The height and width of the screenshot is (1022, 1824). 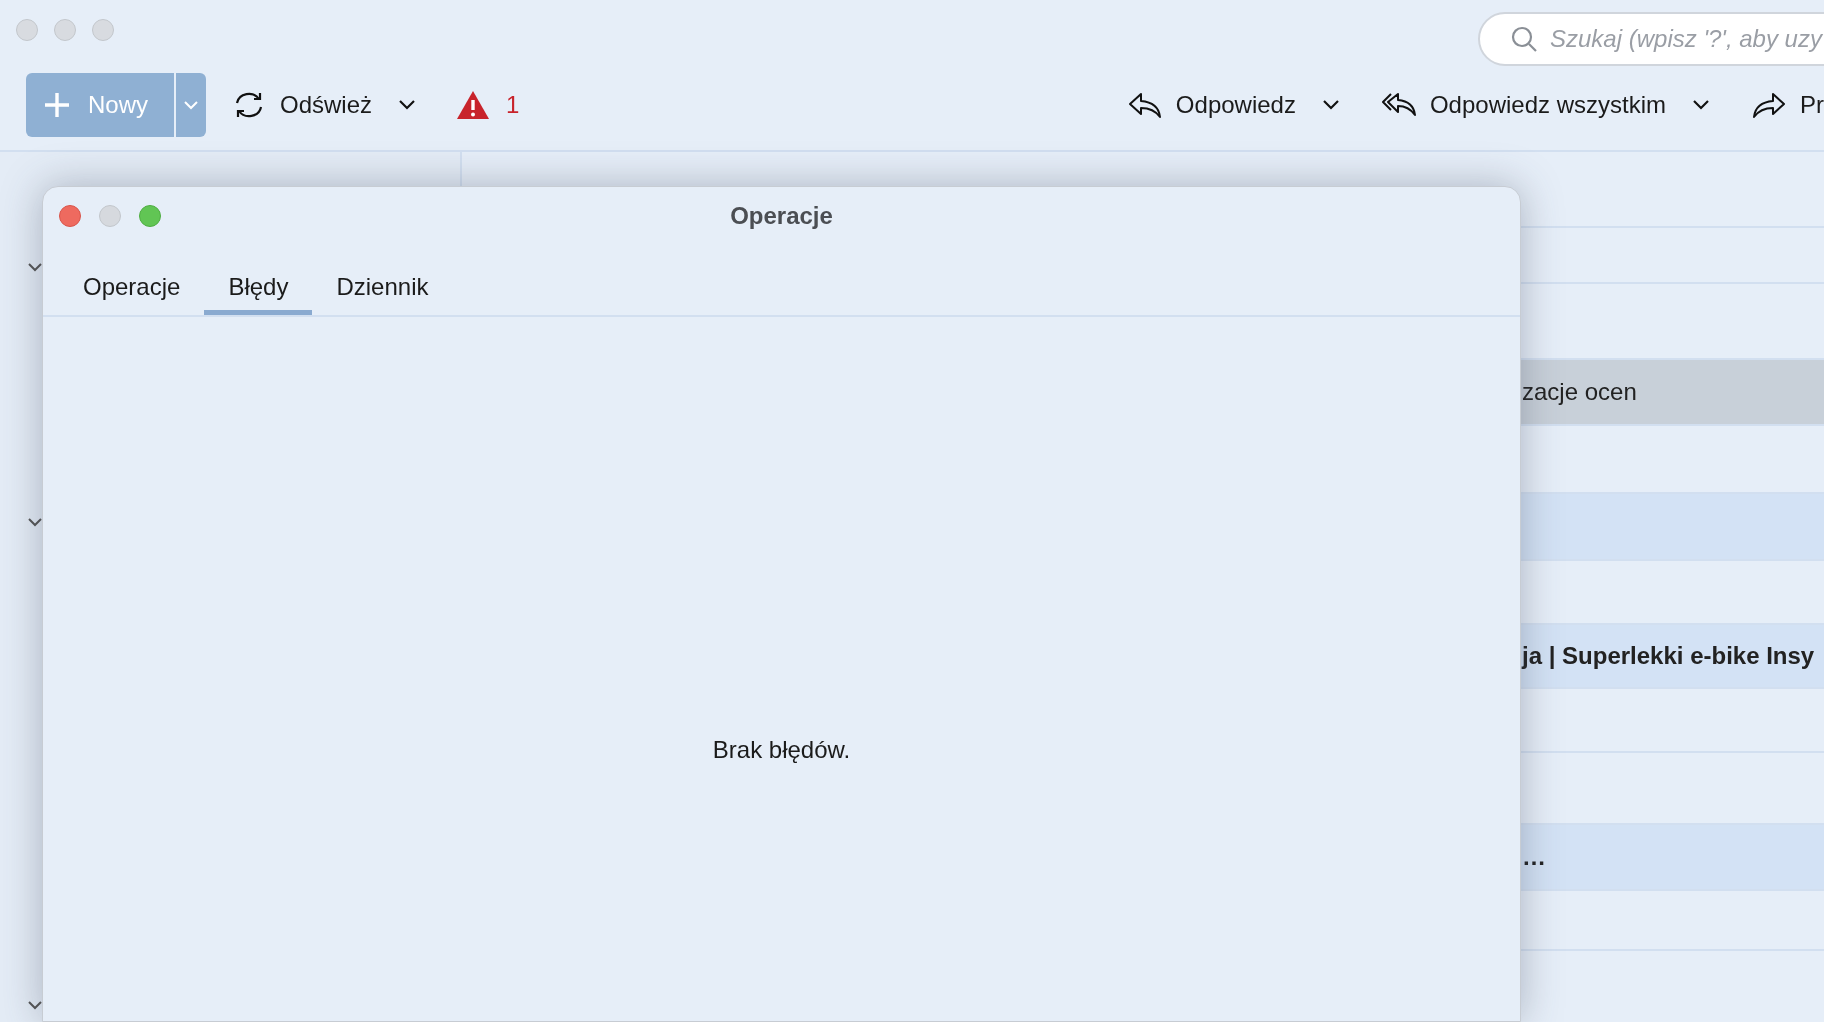 I want to click on close-window-button, so click(x=70, y=216).